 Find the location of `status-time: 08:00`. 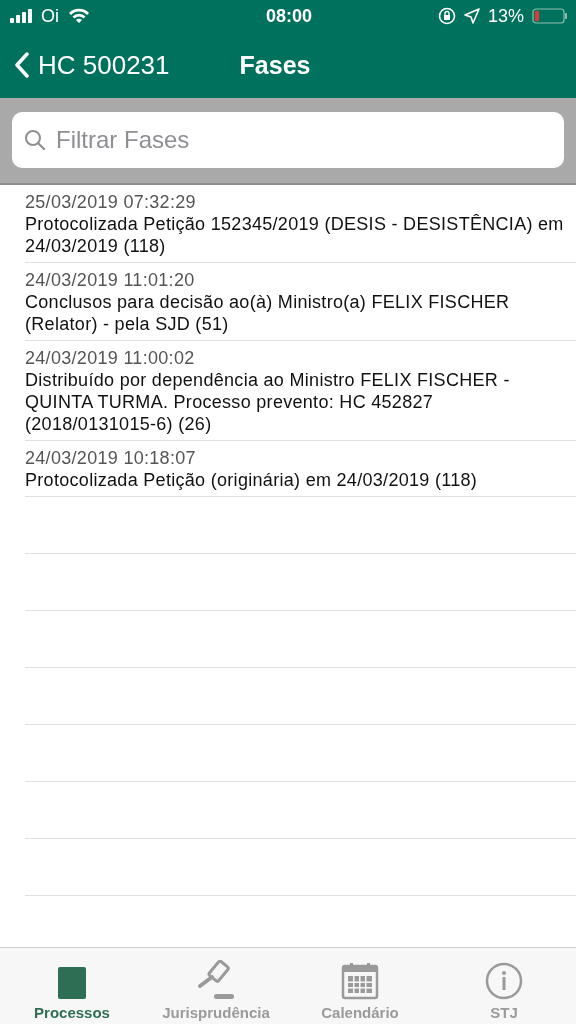

status-time: 08:00 is located at coordinates (288, 16).